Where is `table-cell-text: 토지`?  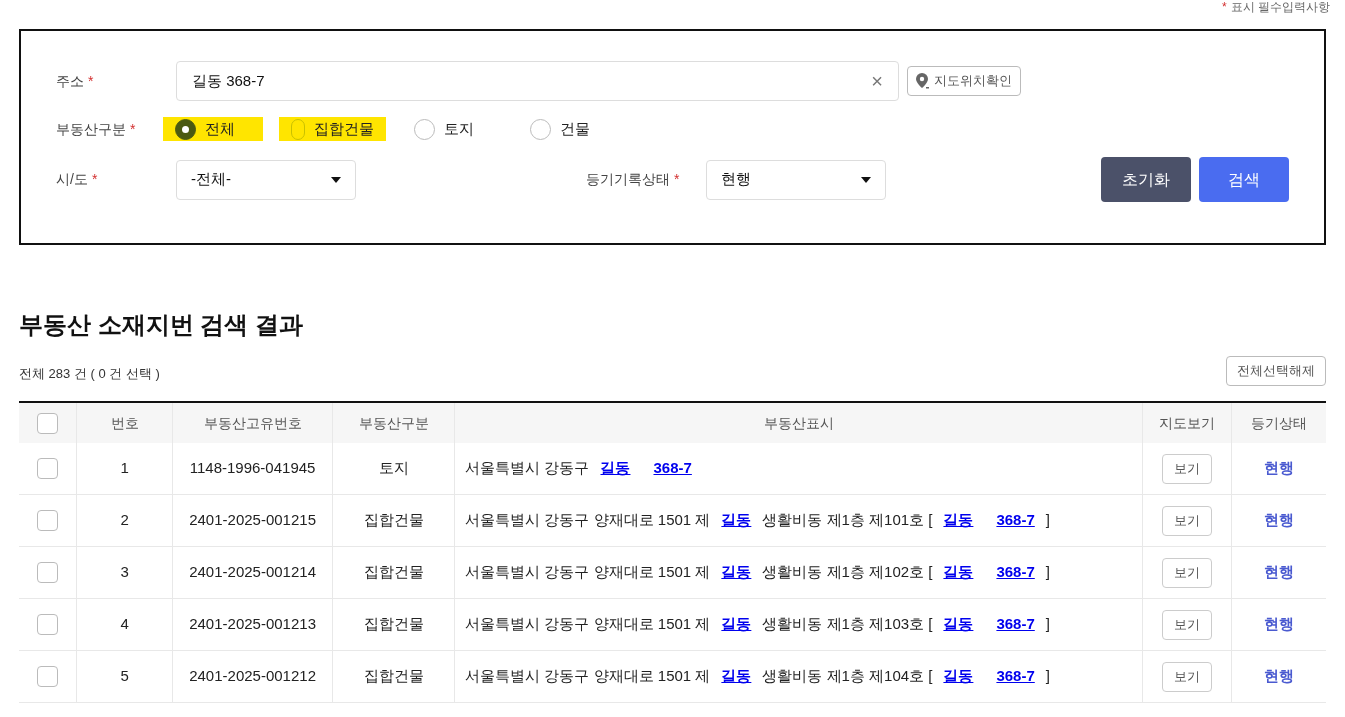
table-cell-text: 토지 is located at coordinates (393, 468).